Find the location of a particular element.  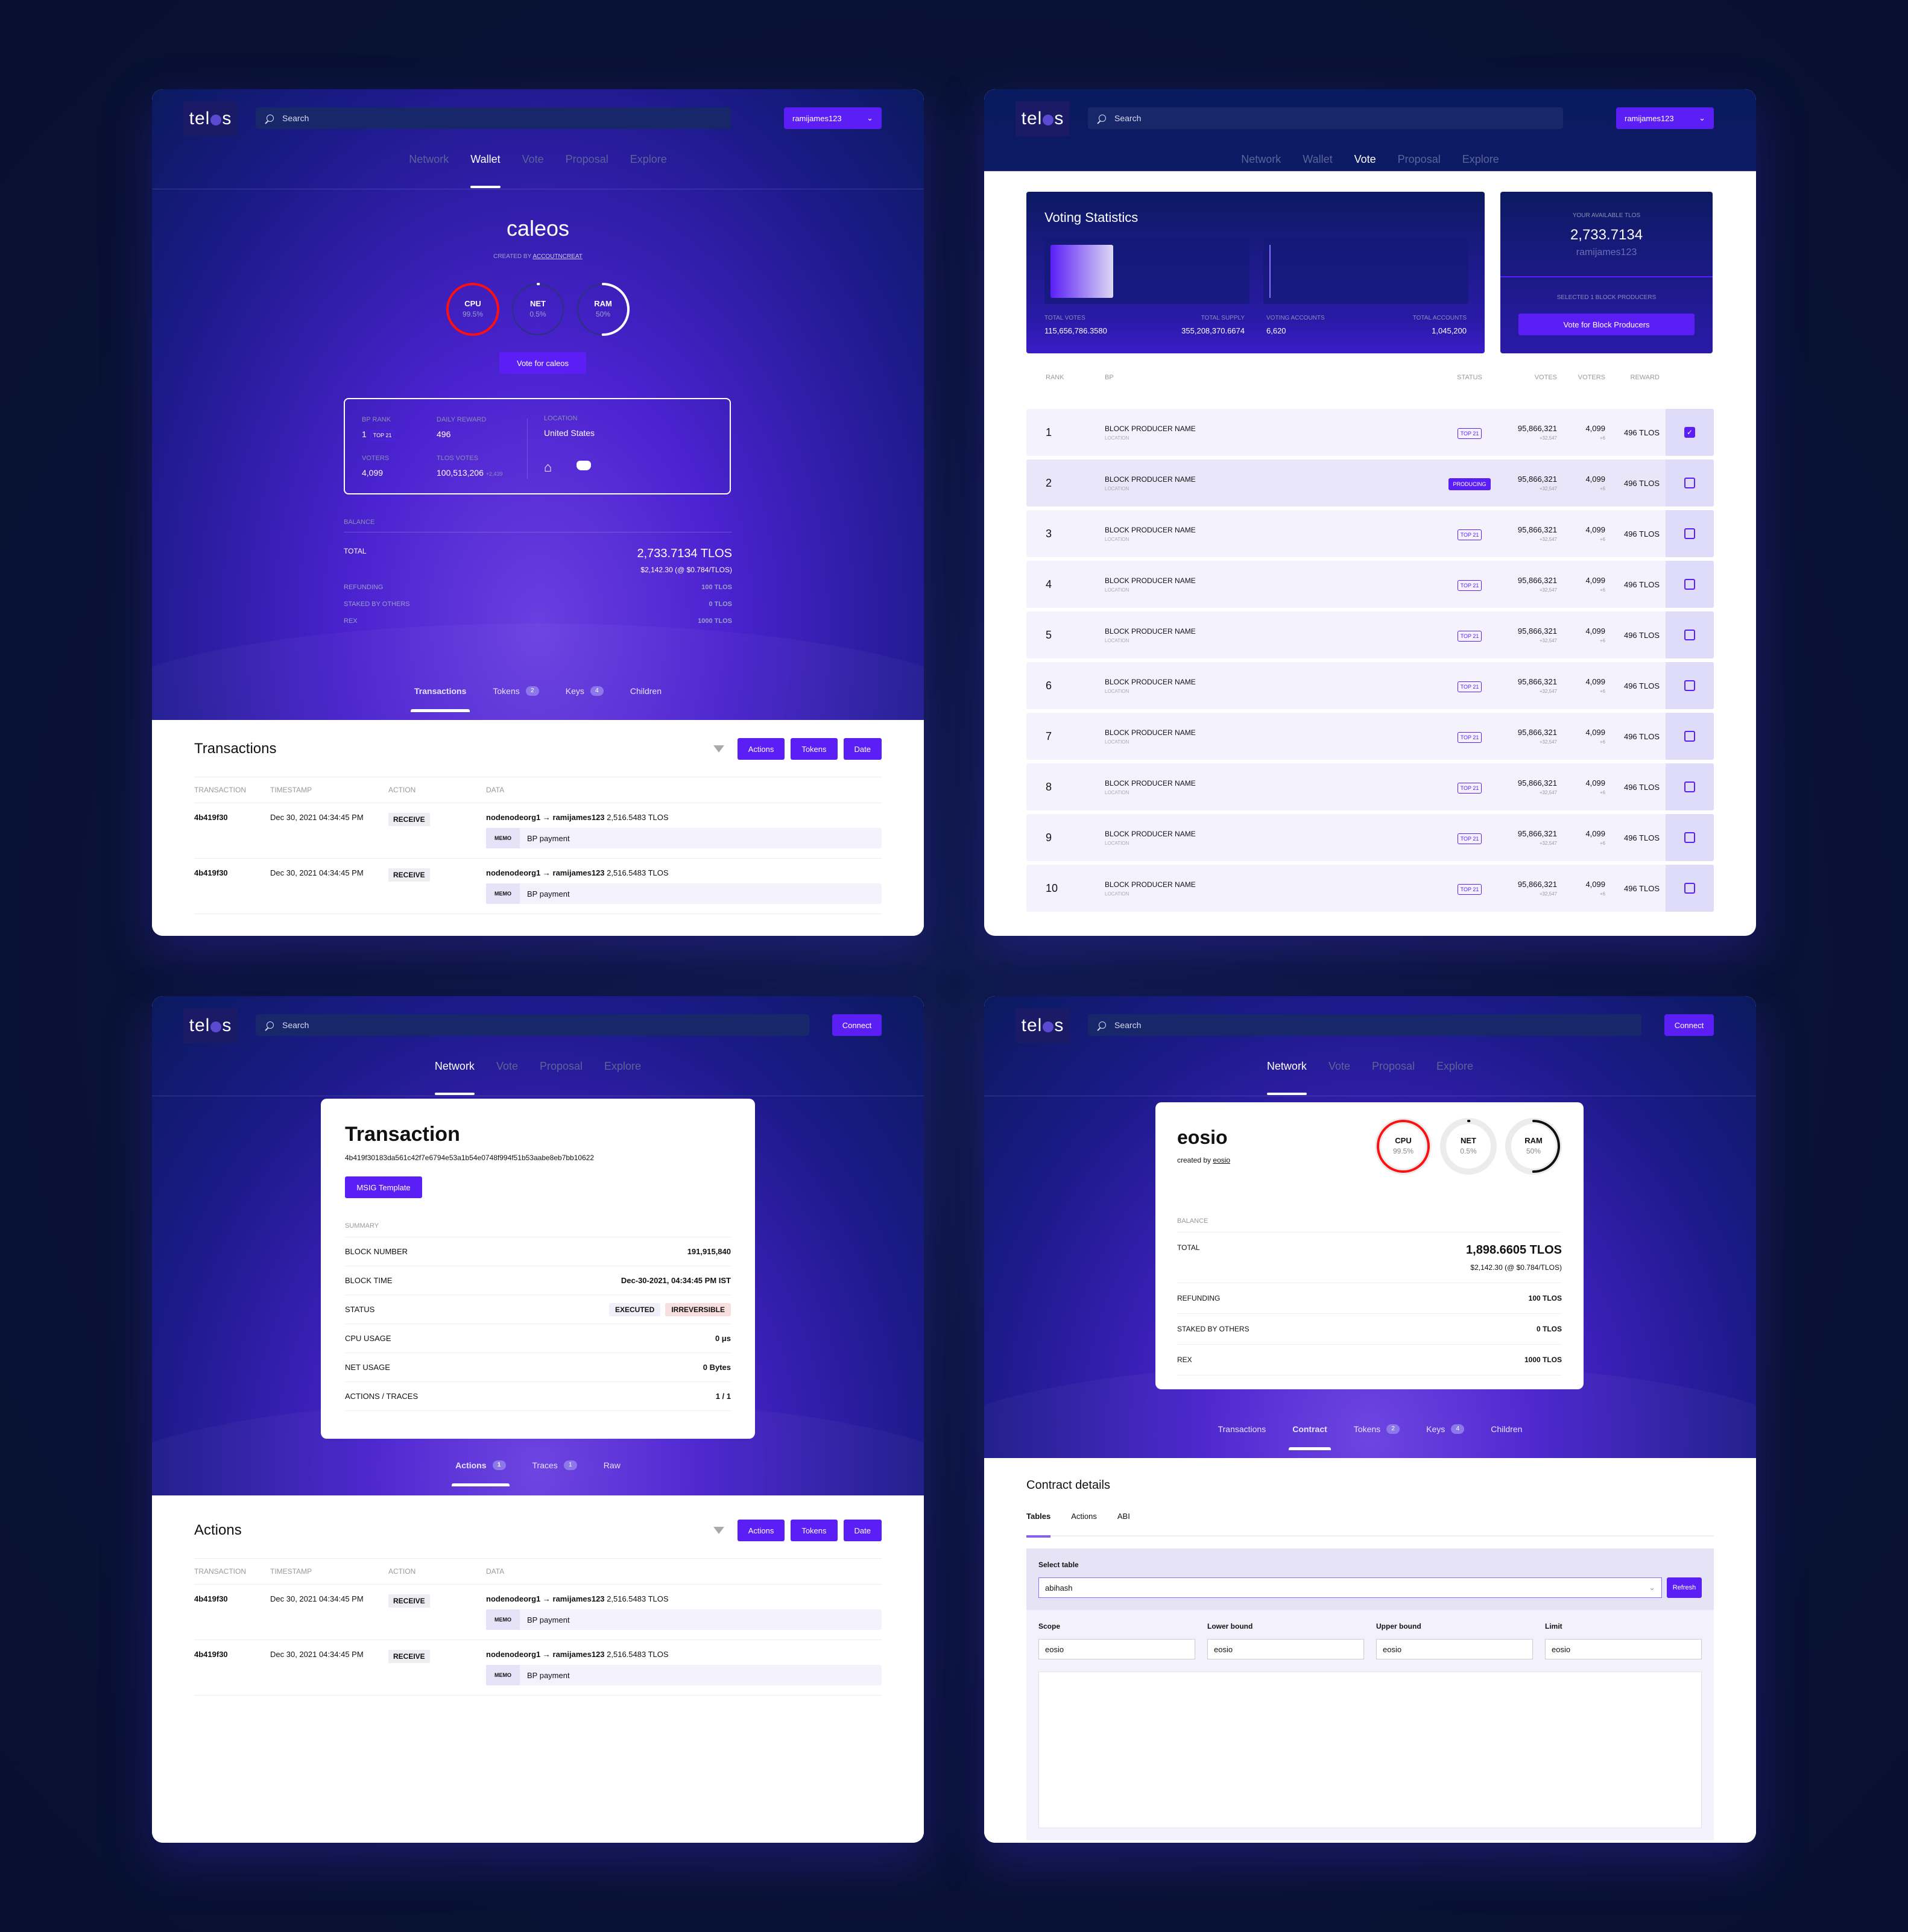

select-checkbox: ✓ is located at coordinates (1689, 432).